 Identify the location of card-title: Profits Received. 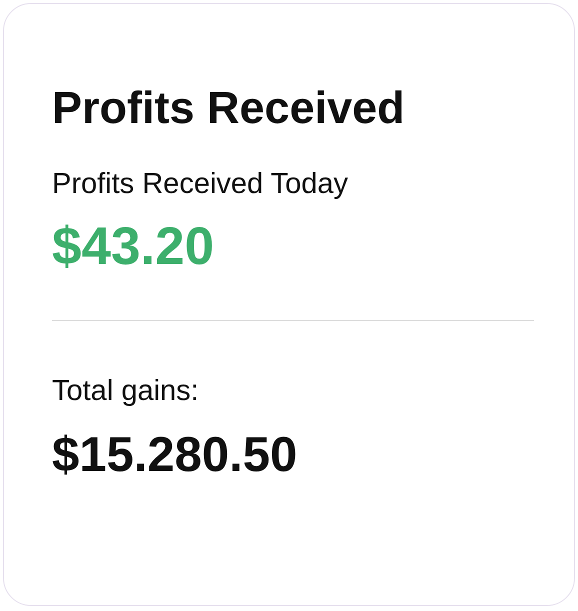
(229, 108).